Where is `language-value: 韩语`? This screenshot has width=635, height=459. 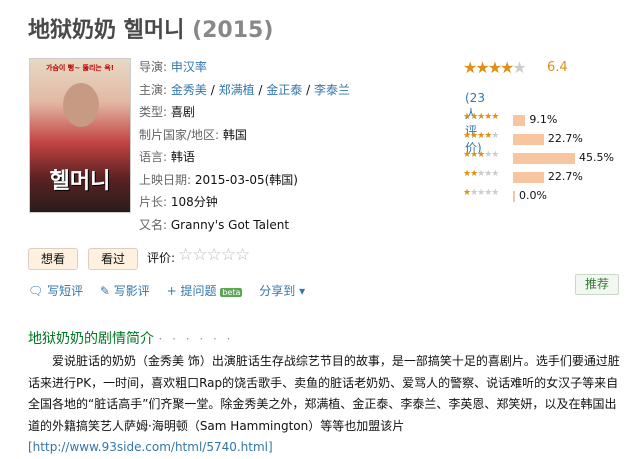 language-value: 韩语 is located at coordinates (182, 157).